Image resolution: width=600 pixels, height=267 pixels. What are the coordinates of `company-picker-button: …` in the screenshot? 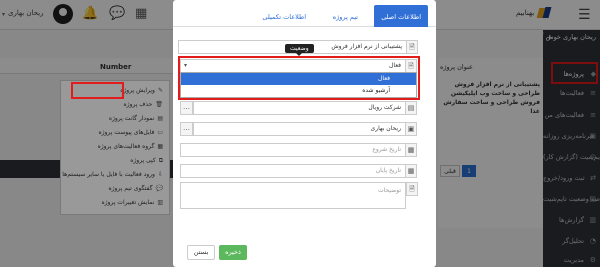 It's located at (186, 108).